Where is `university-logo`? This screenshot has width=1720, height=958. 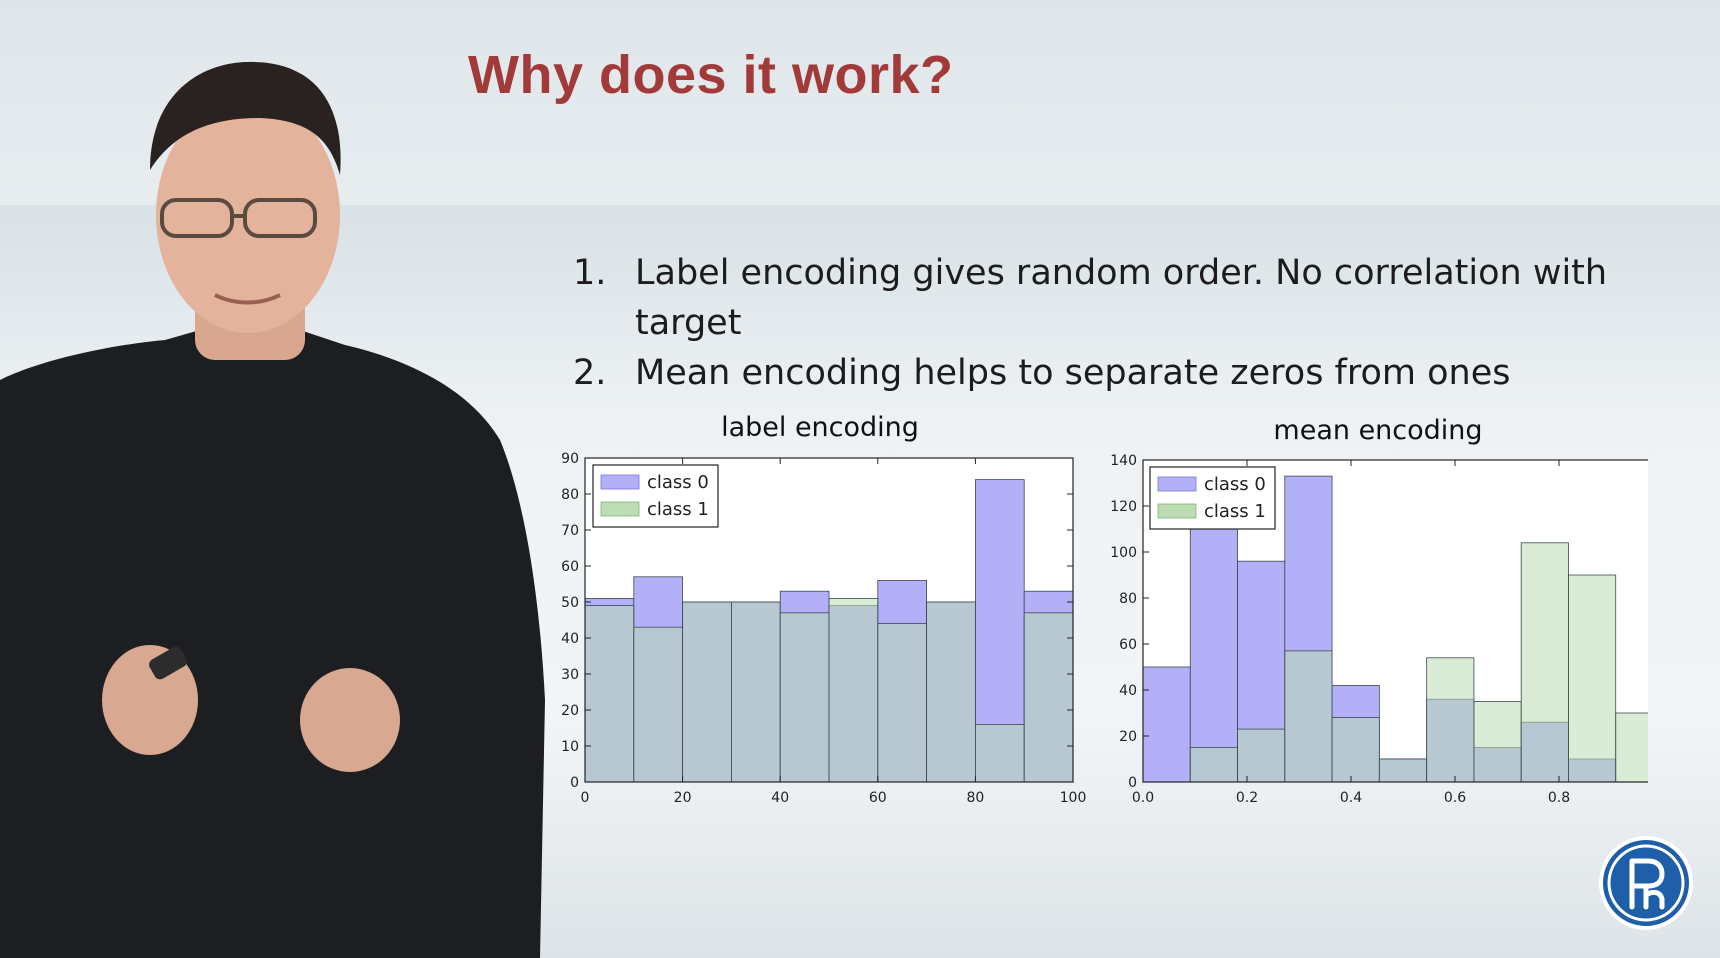 university-logo is located at coordinates (1646, 883).